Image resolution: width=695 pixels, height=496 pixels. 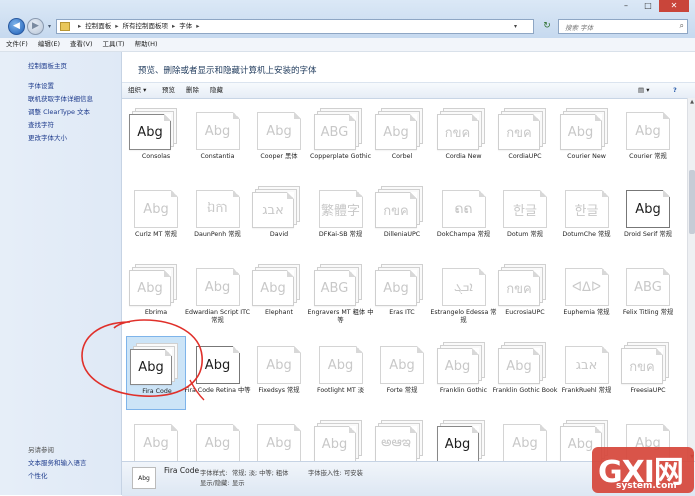 I want to click on font-file-icon: 한글, so click(x=586, y=209).